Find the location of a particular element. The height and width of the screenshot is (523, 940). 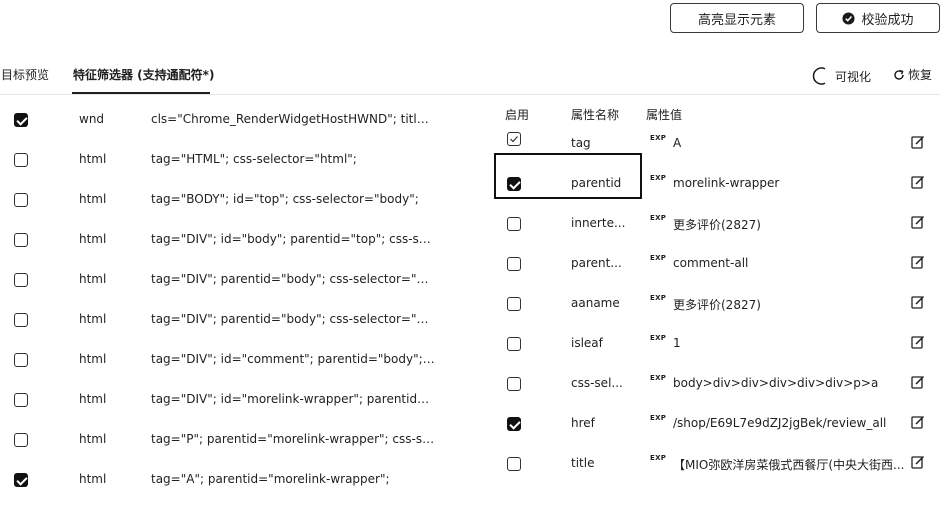

element-row: html tag="HTML"; css-selector="html"; is located at coordinates (225, 160).